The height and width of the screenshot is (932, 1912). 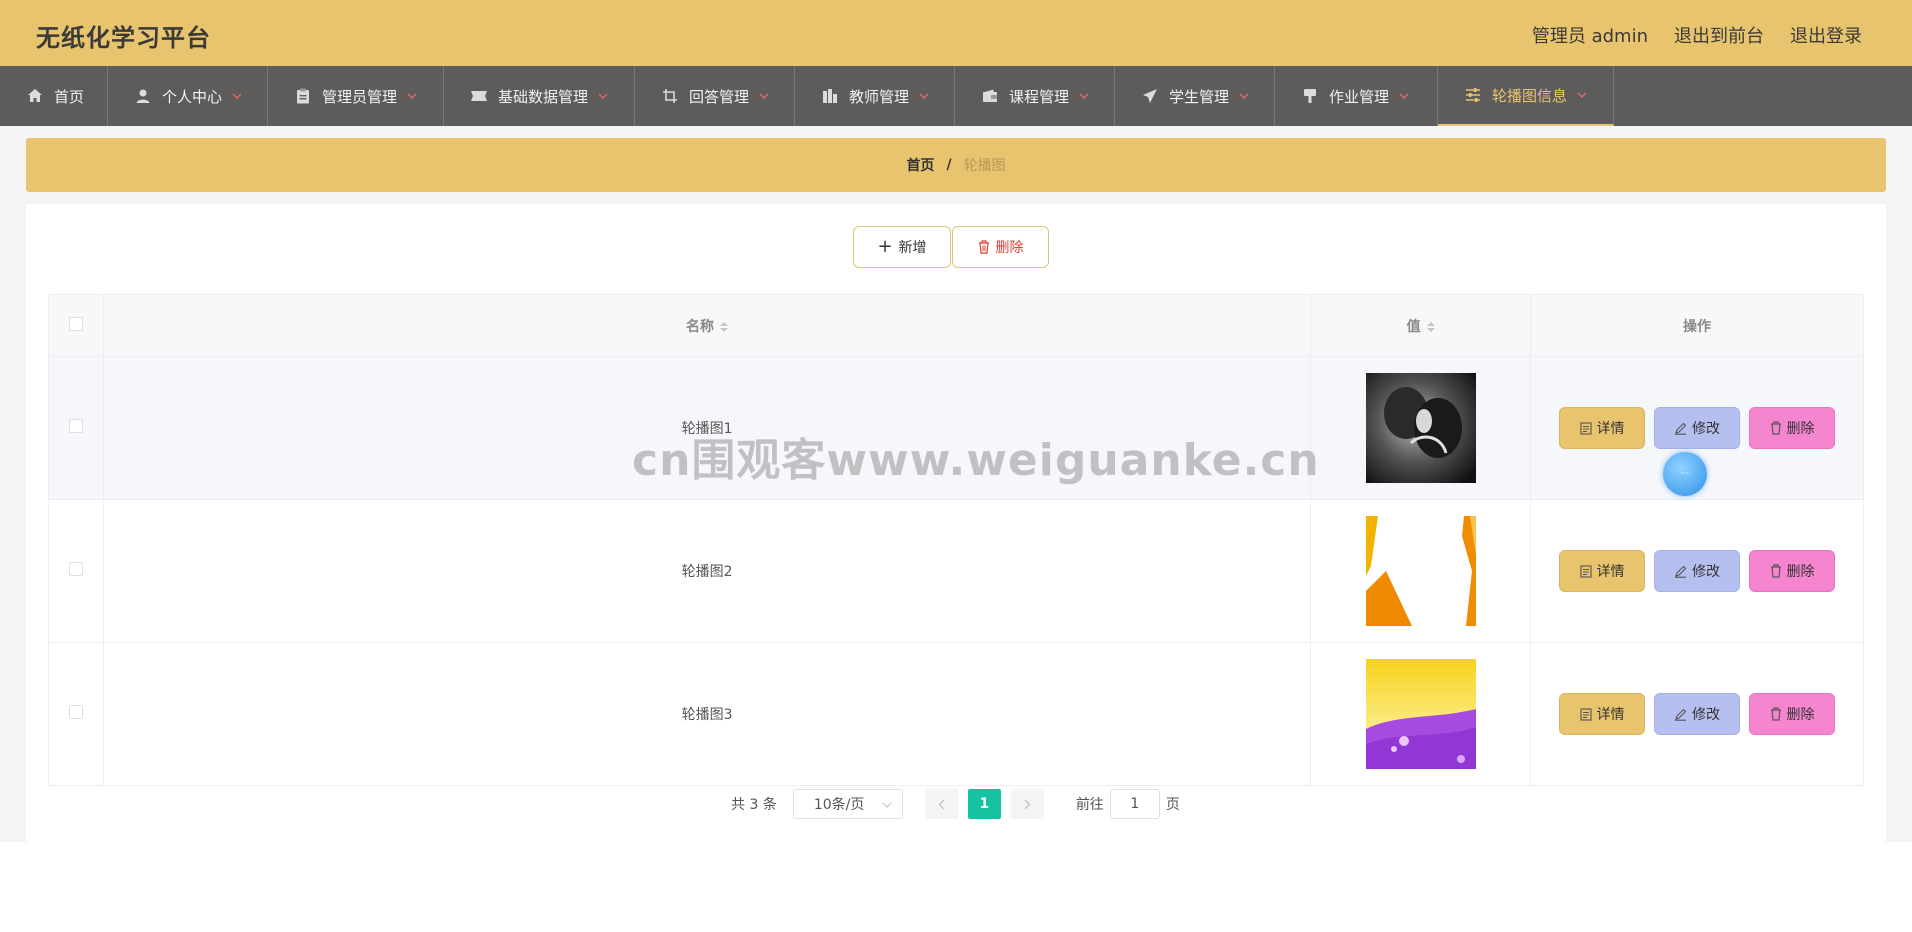 I want to click on nav-item-home: 首页, so click(x=54, y=96).